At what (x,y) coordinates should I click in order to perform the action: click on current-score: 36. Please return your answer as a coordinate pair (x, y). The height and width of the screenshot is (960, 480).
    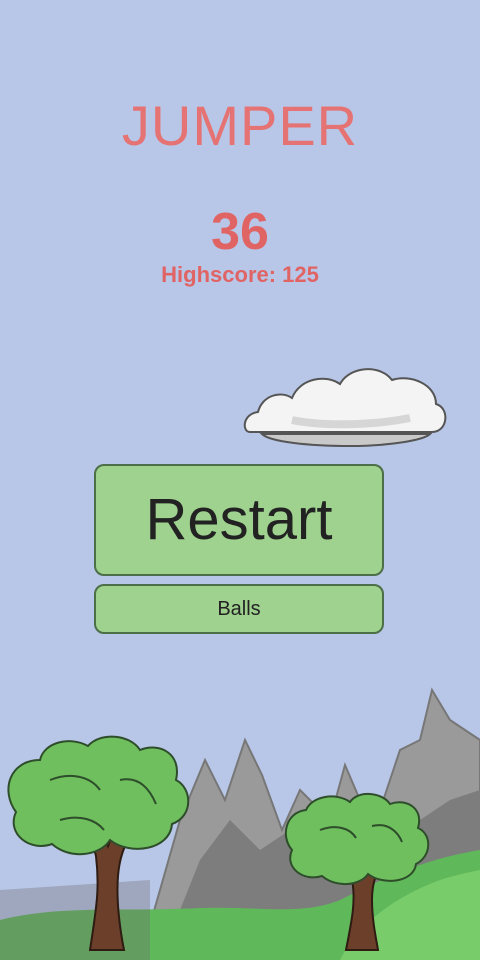
    Looking at the image, I should click on (240, 232).